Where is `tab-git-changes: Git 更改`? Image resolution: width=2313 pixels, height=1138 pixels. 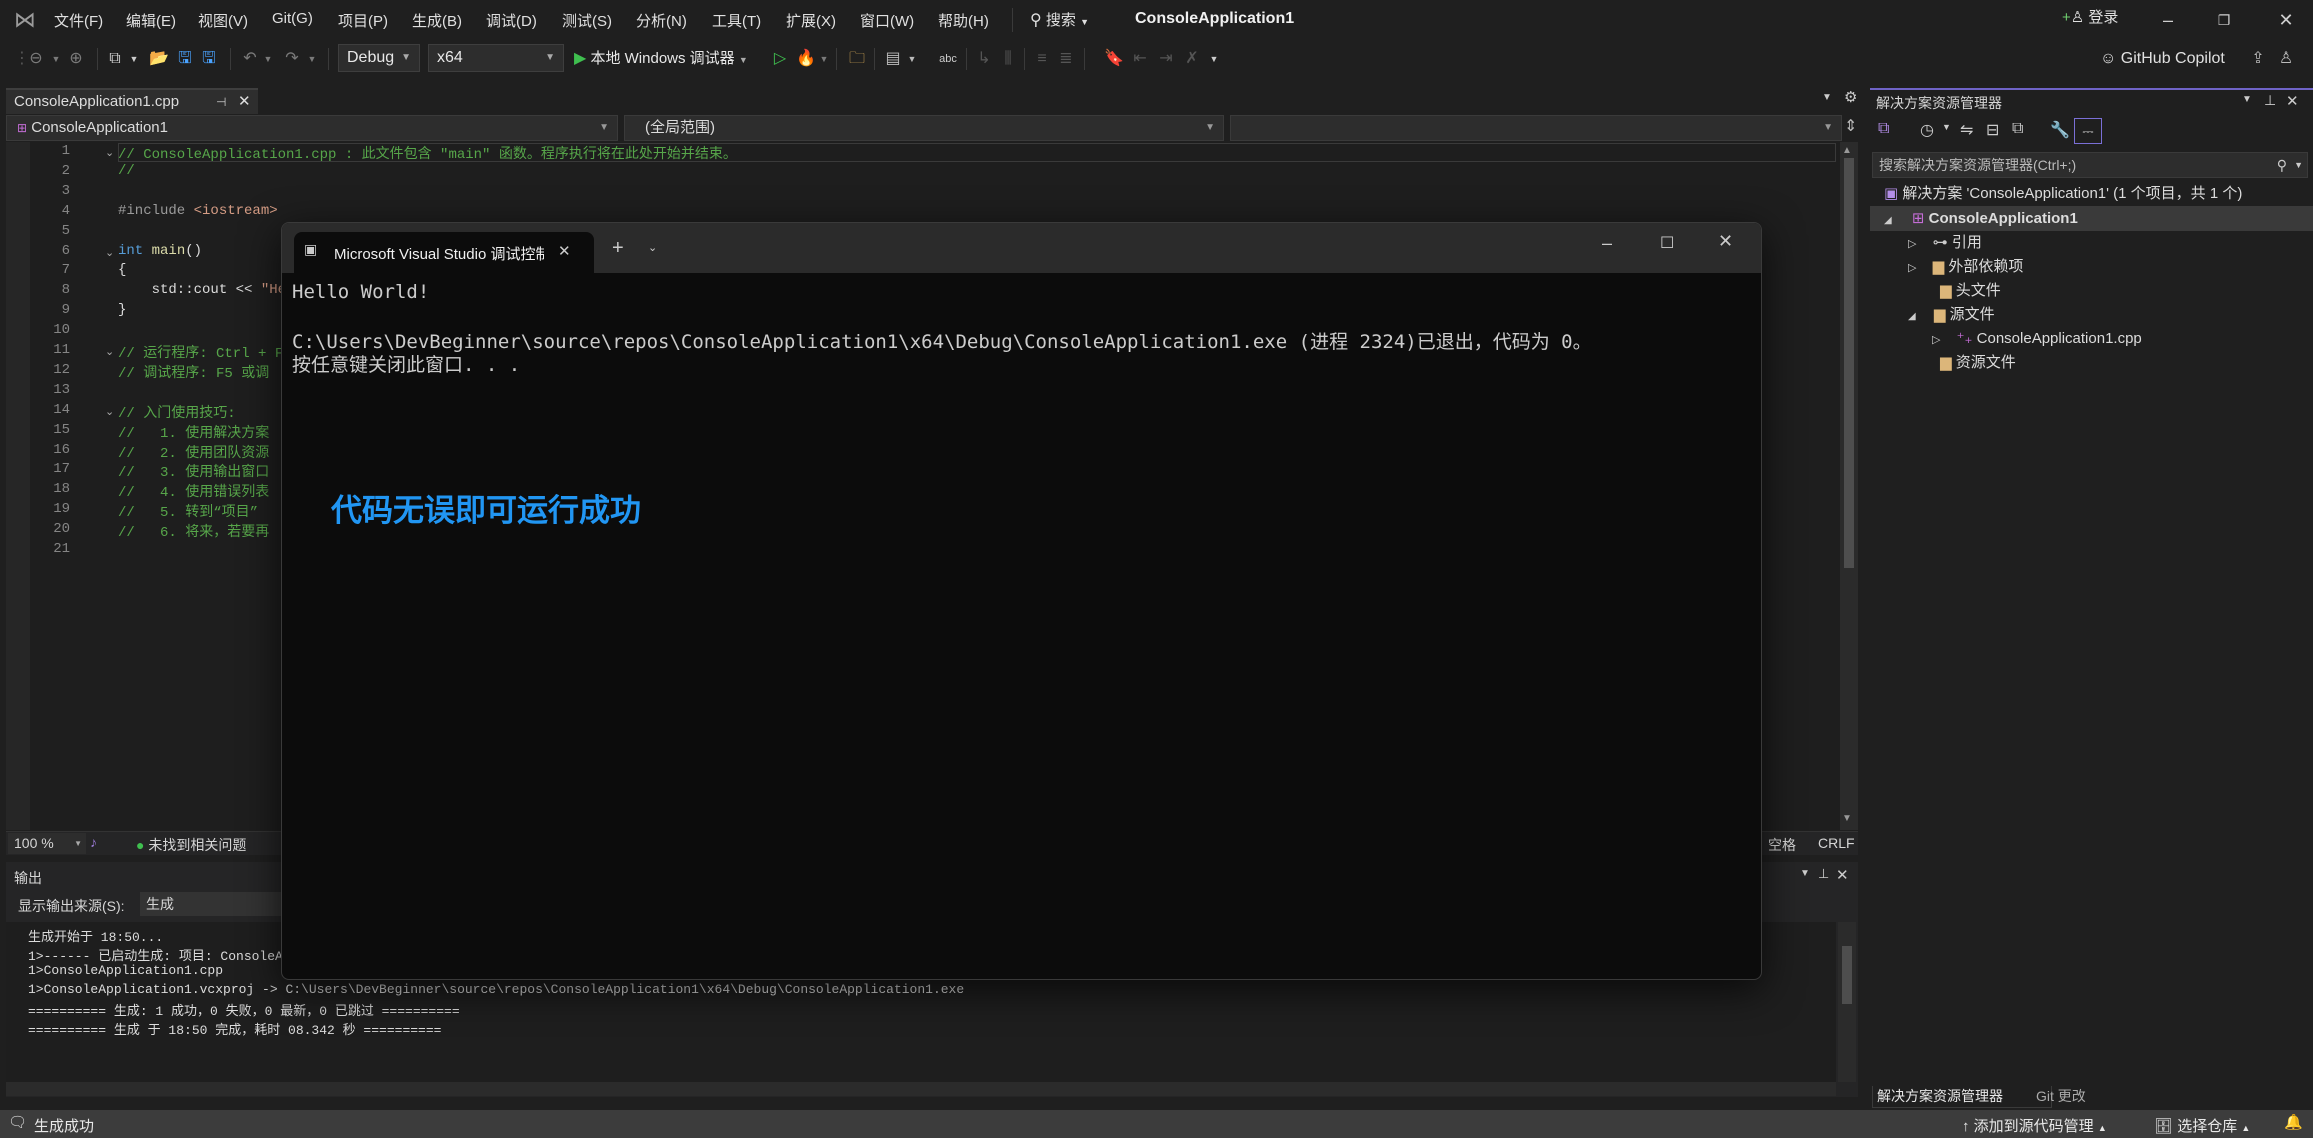
tab-git-changes: Git 更改 is located at coordinates (2056, 1096).